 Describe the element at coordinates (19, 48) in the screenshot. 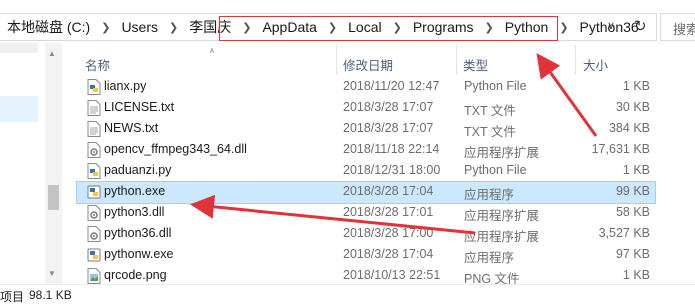

I see `nav-item` at that location.